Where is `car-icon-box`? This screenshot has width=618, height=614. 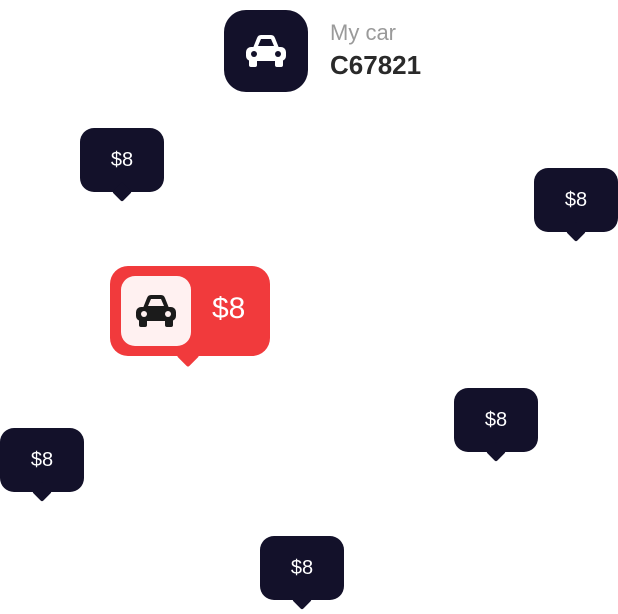
car-icon-box is located at coordinates (266, 51).